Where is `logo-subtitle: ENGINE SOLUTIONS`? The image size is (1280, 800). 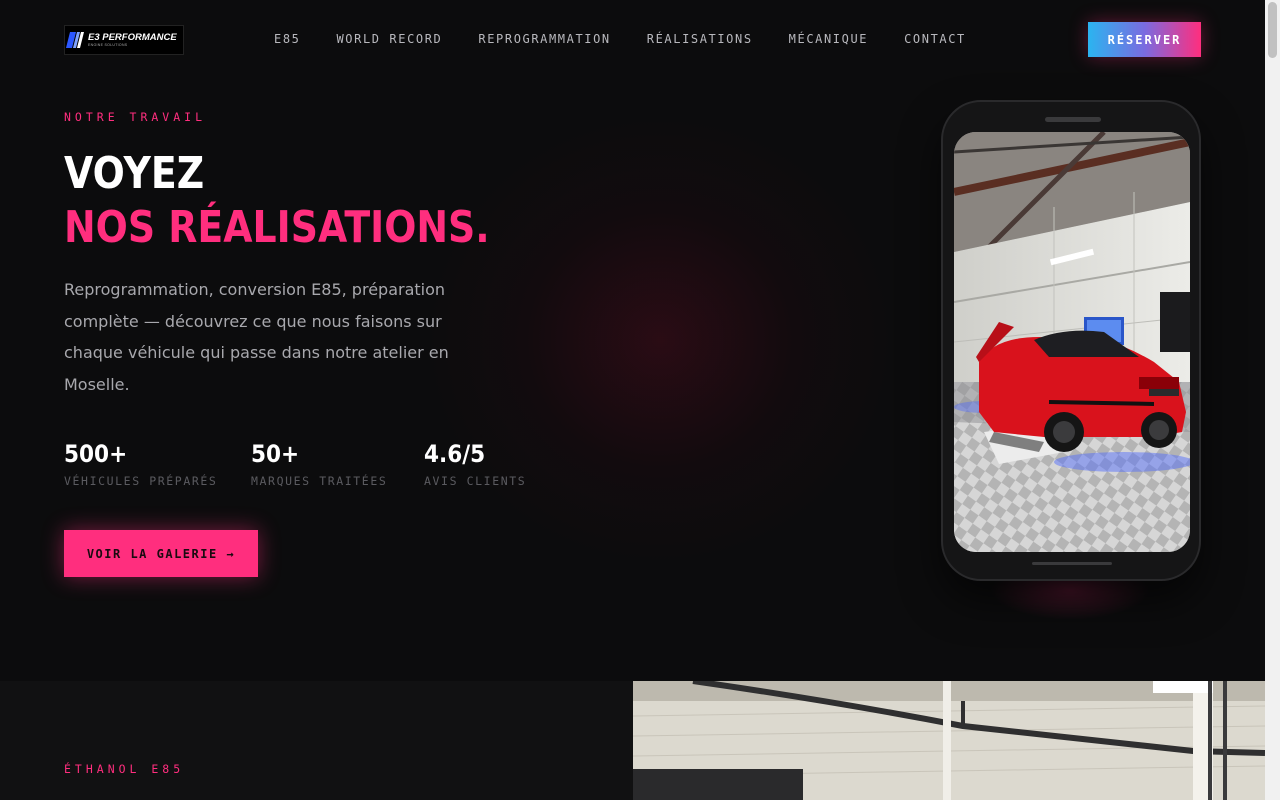 logo-subtitle: ENGINE SOLUTIONS is located at coordinates (108, 45).